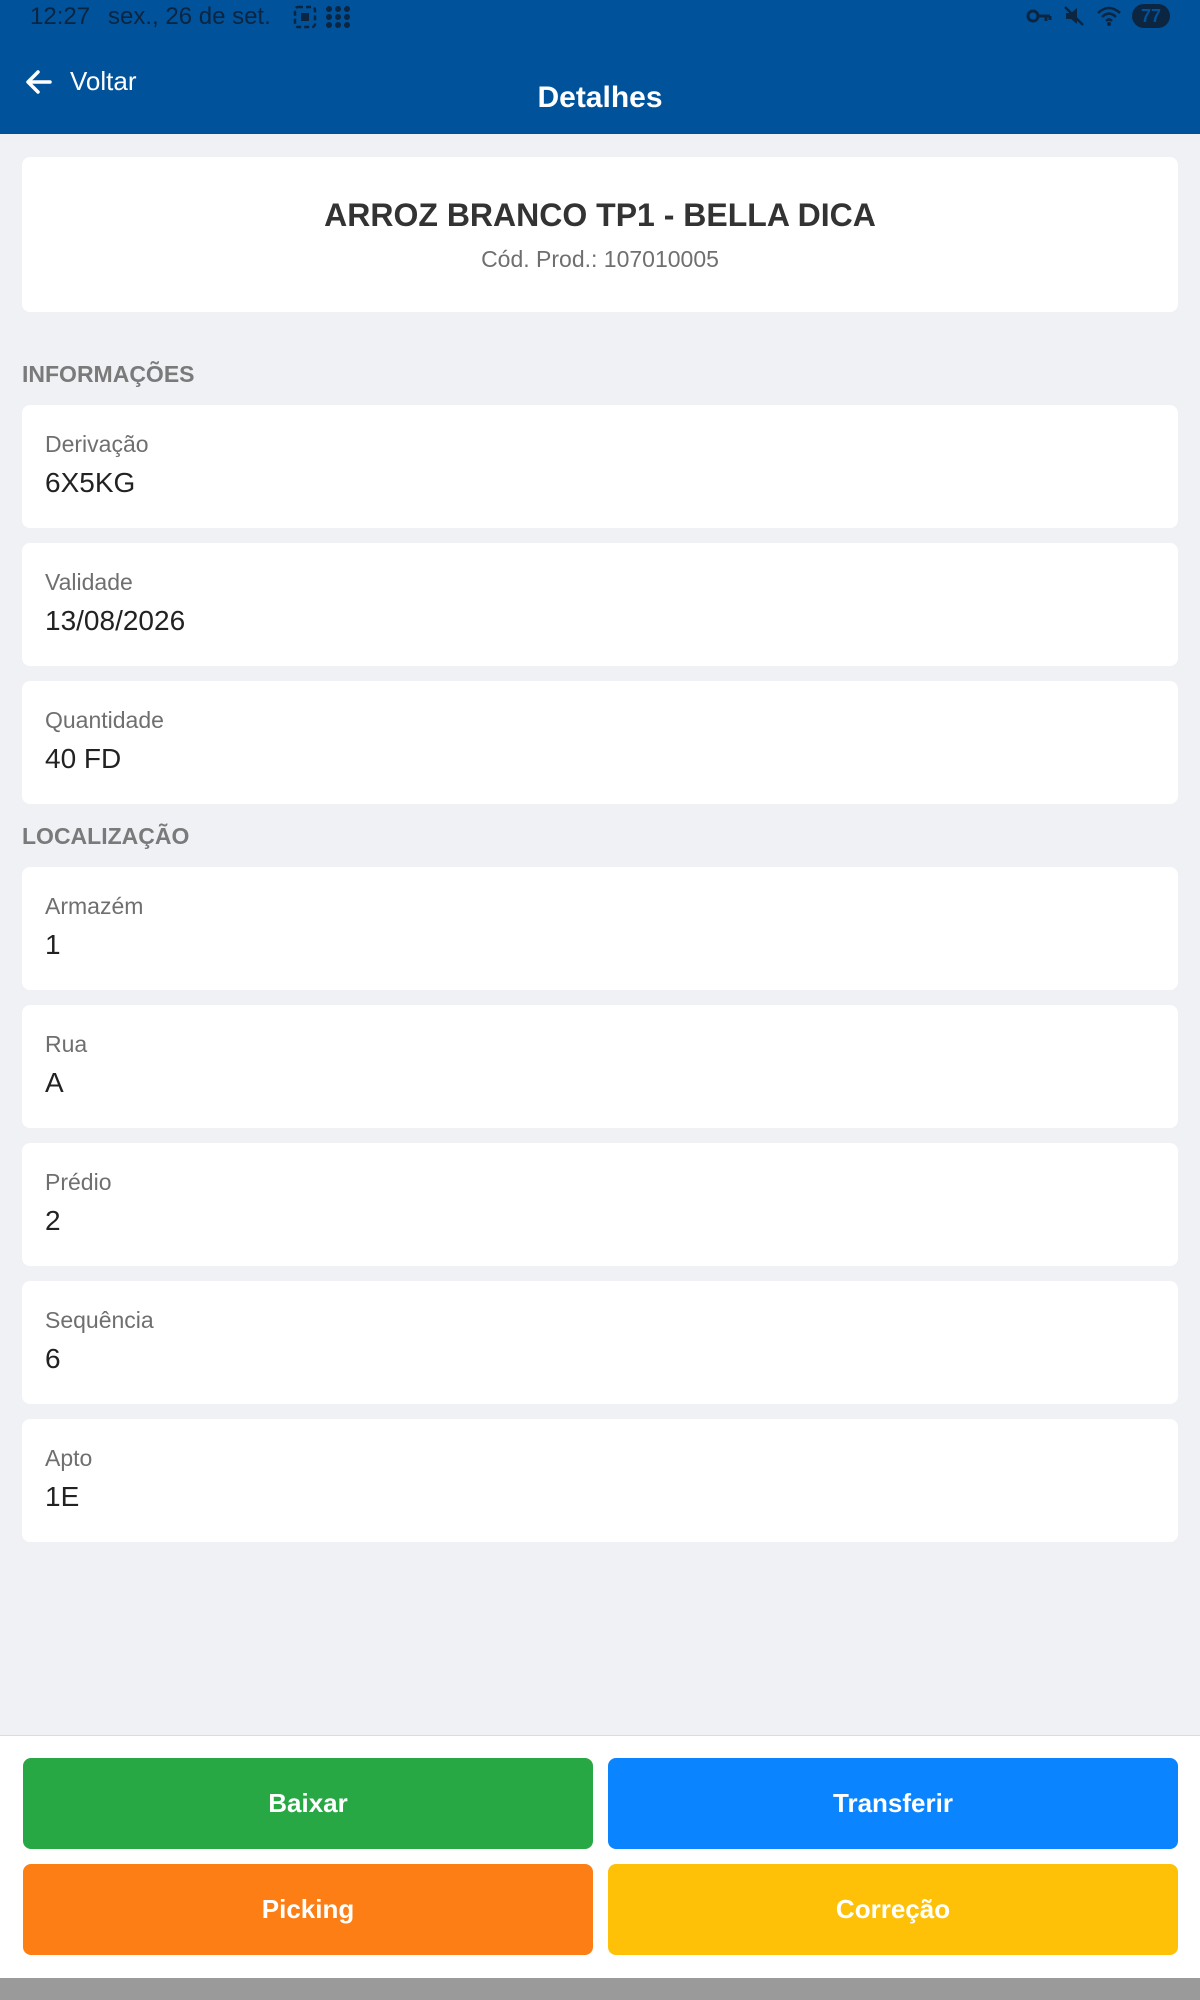  I want to click on field-card-derivacao: Derivação 6X5KG, so click(600, 466).